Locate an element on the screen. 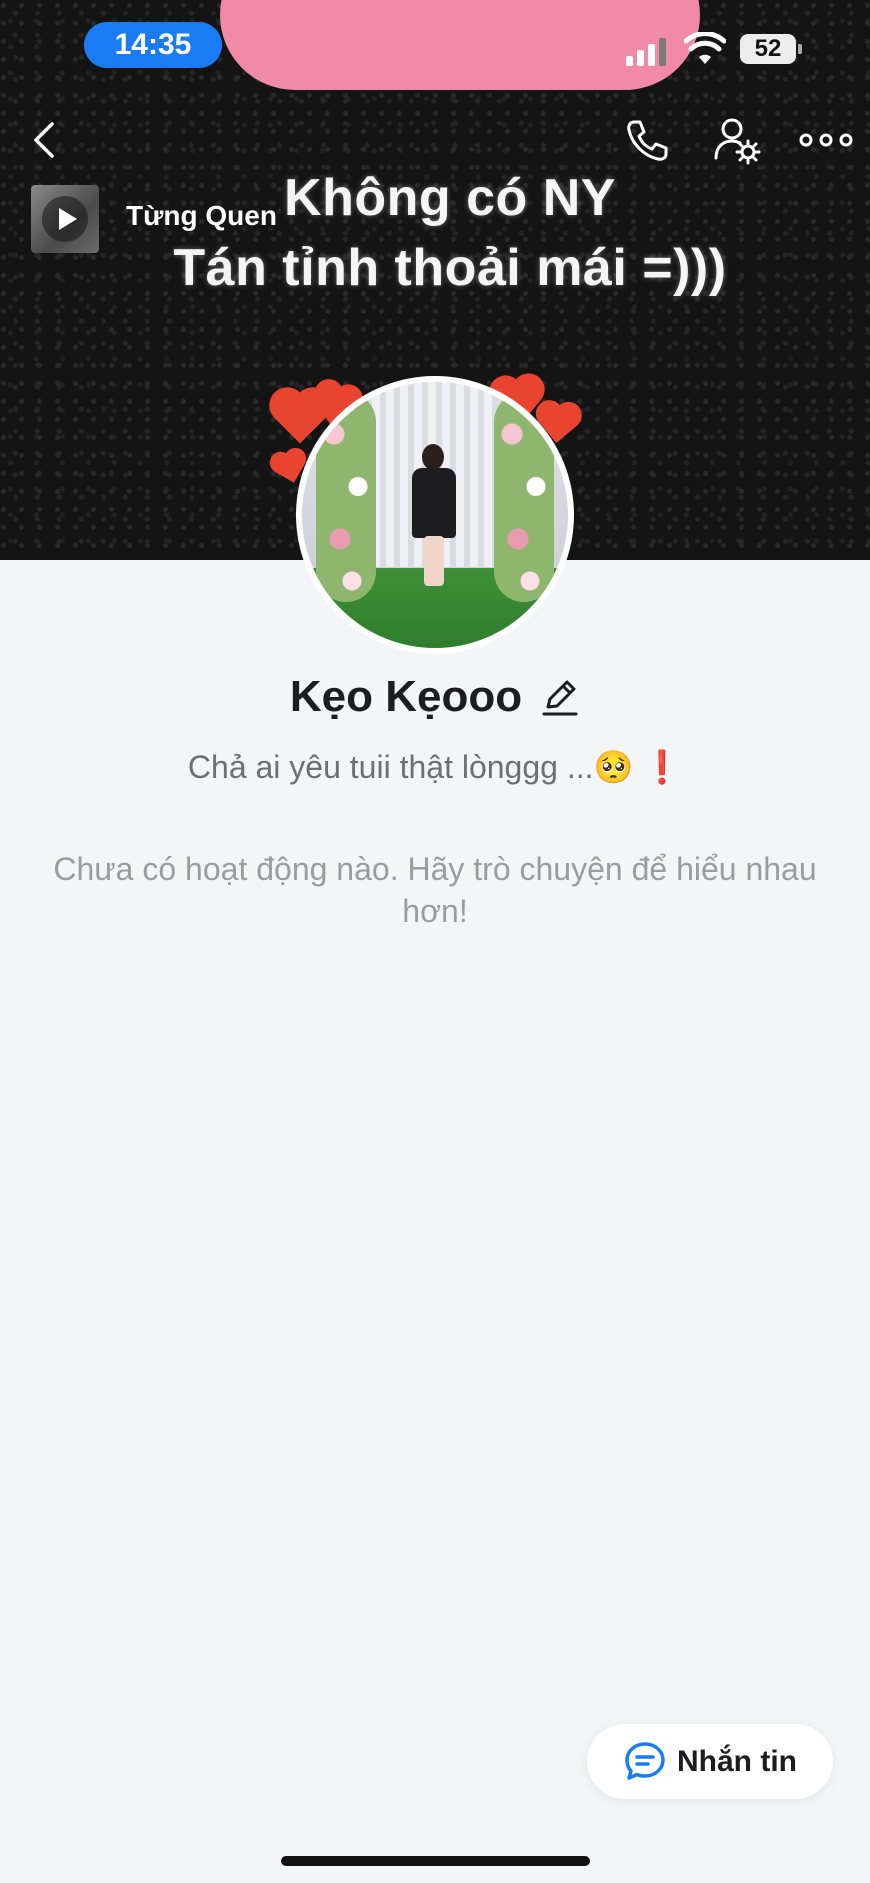 The height and width of the screenshot is (1883, 870). music-title: Từng Quen is located at coordinates (201, 216).